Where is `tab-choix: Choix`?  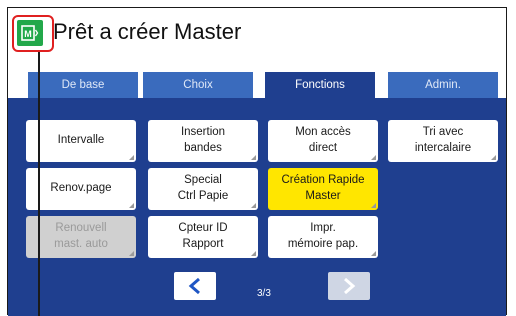 tab-choix: Choix is located at coordinates (198, 85).